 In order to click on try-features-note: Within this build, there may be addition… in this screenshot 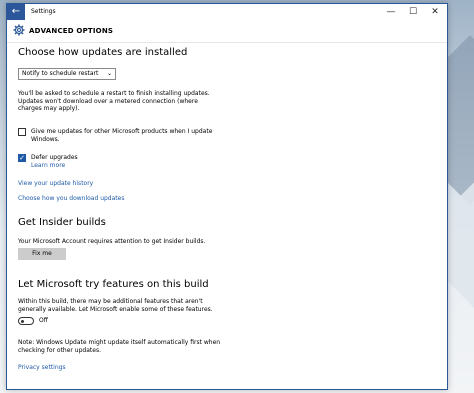, I will do `click(115, 305)`.